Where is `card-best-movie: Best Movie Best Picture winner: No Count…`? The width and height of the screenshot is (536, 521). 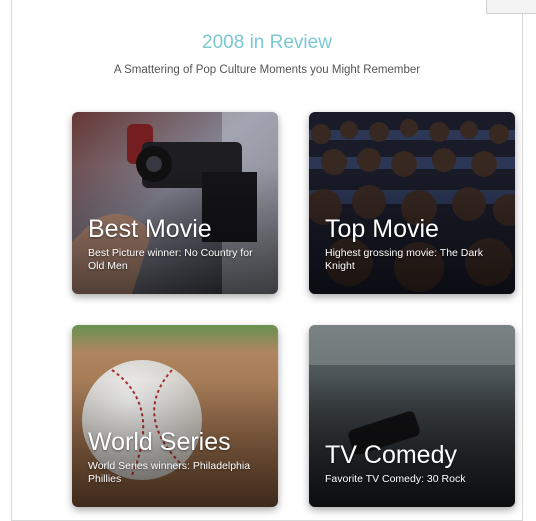
card-best-movie: Best Movie Best Picture winner: No Count… is located at coordinates (175, 203).